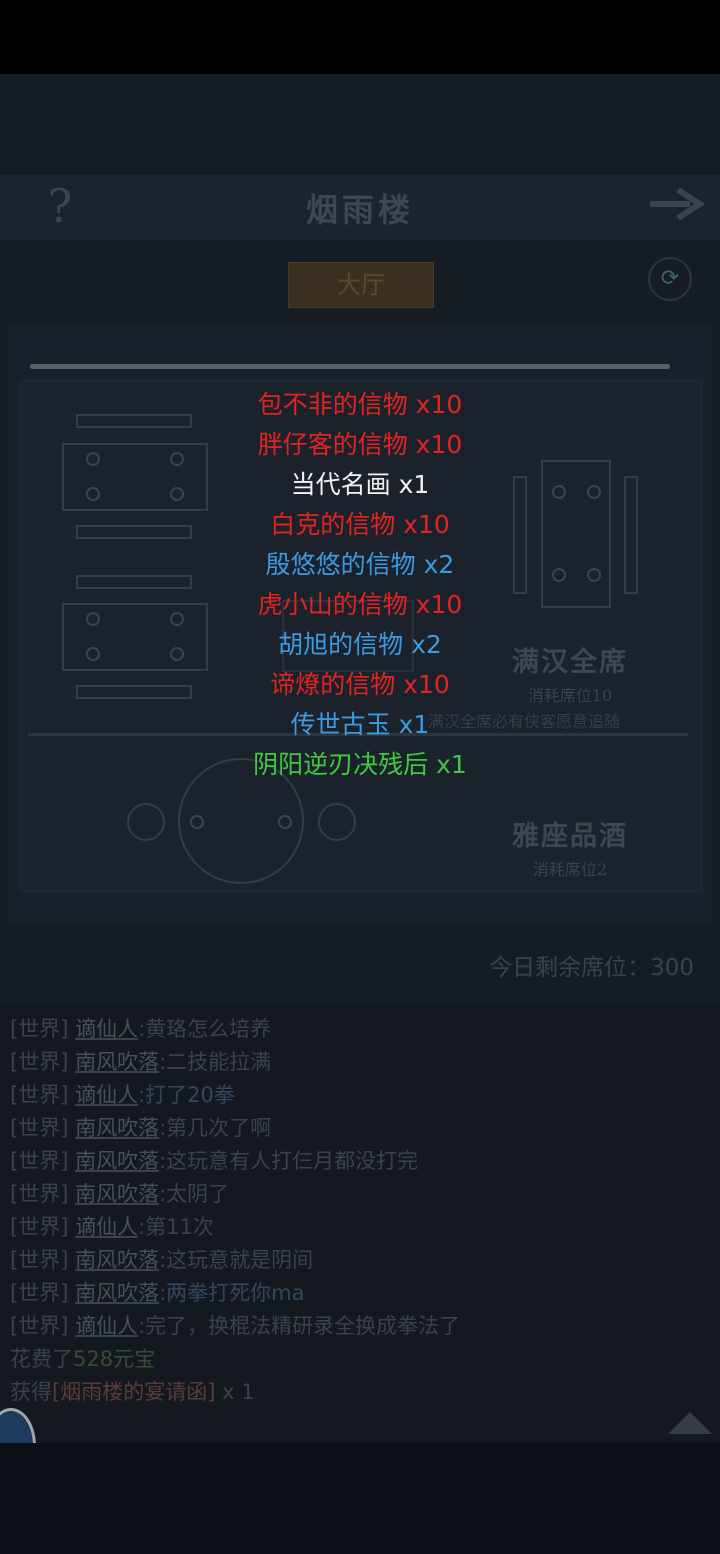  I want to click on chat-message: :第几次了啊, so click(215, 1128).